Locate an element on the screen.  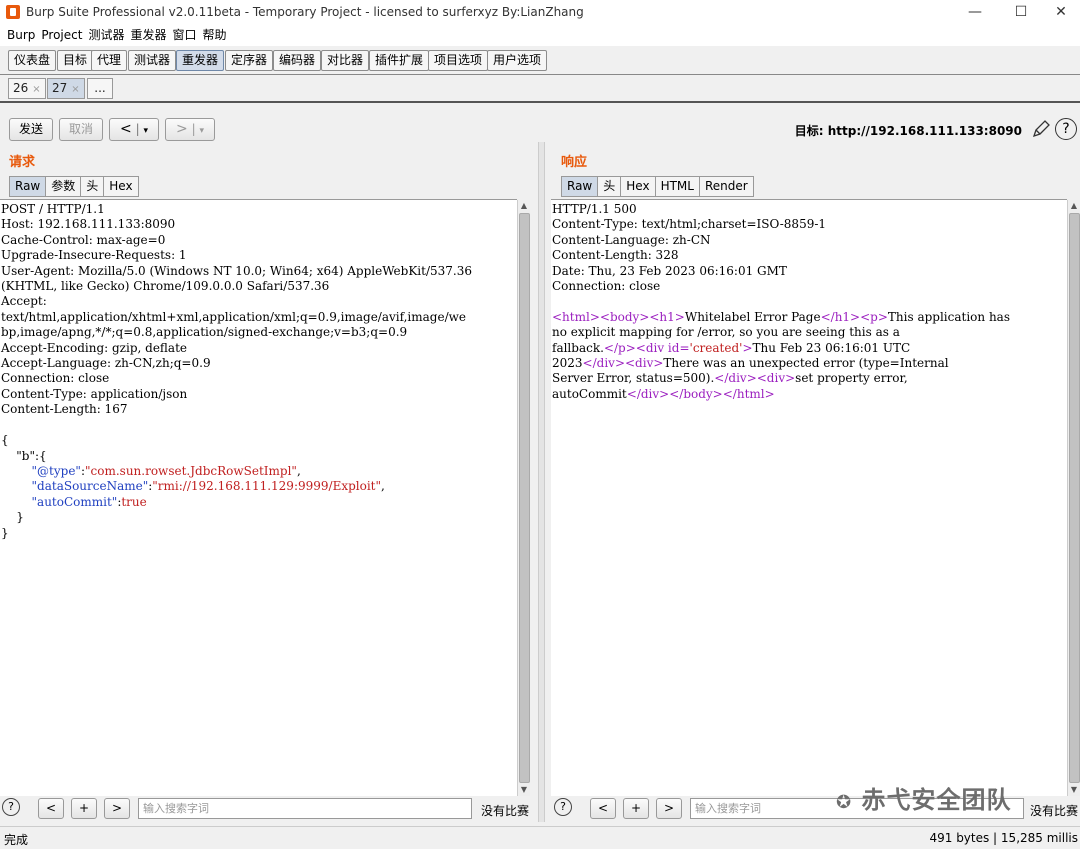
cancel-button: 取消 is located at coordinates (81, 129).